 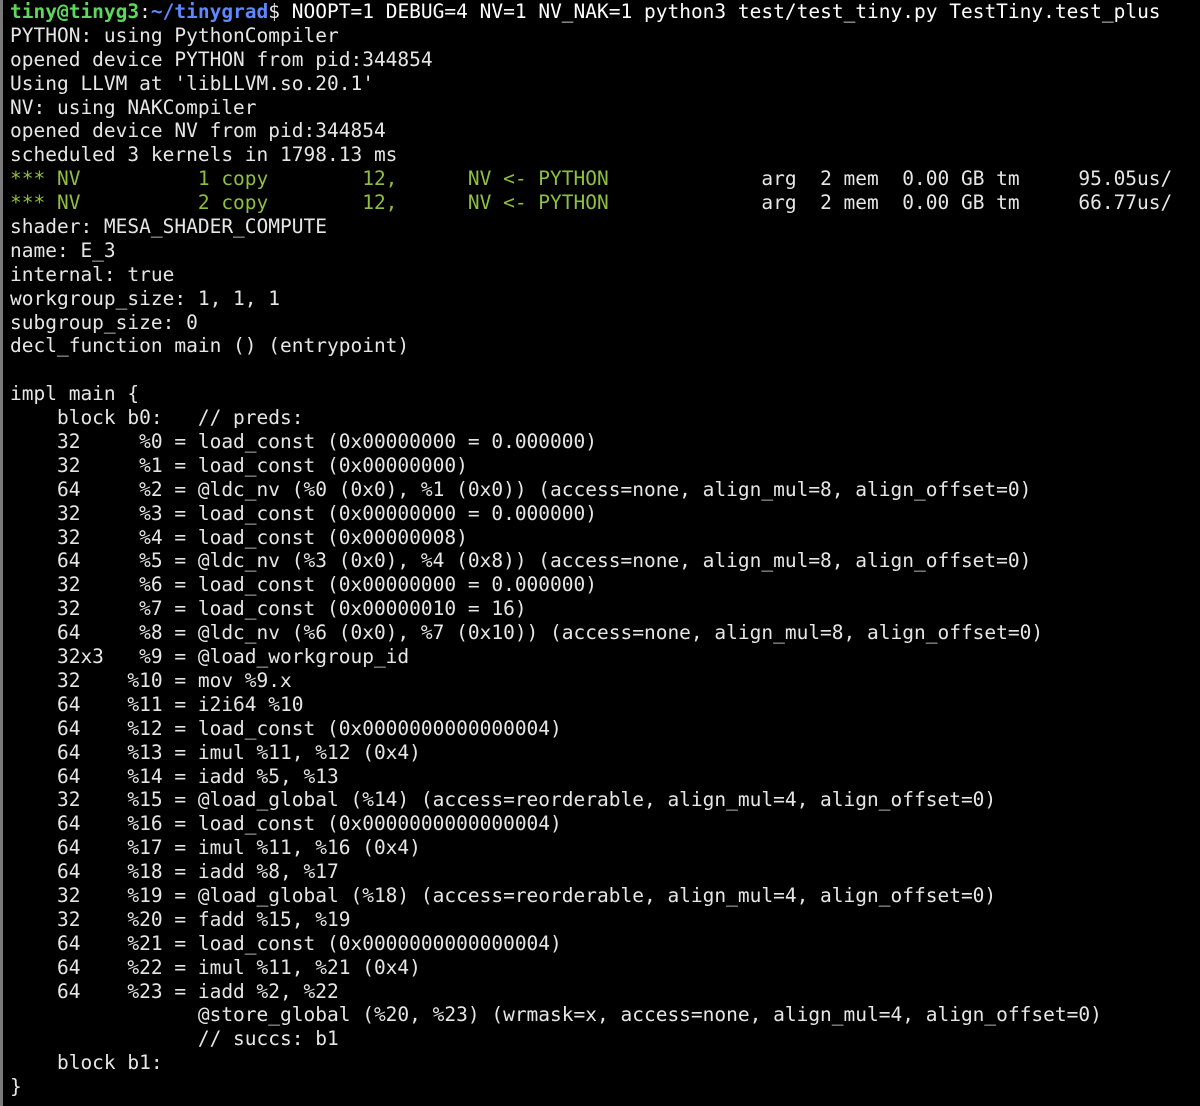 I want to click on shader-line: 64 %18 = iadd %8, %17, so click(x=174, y=872).